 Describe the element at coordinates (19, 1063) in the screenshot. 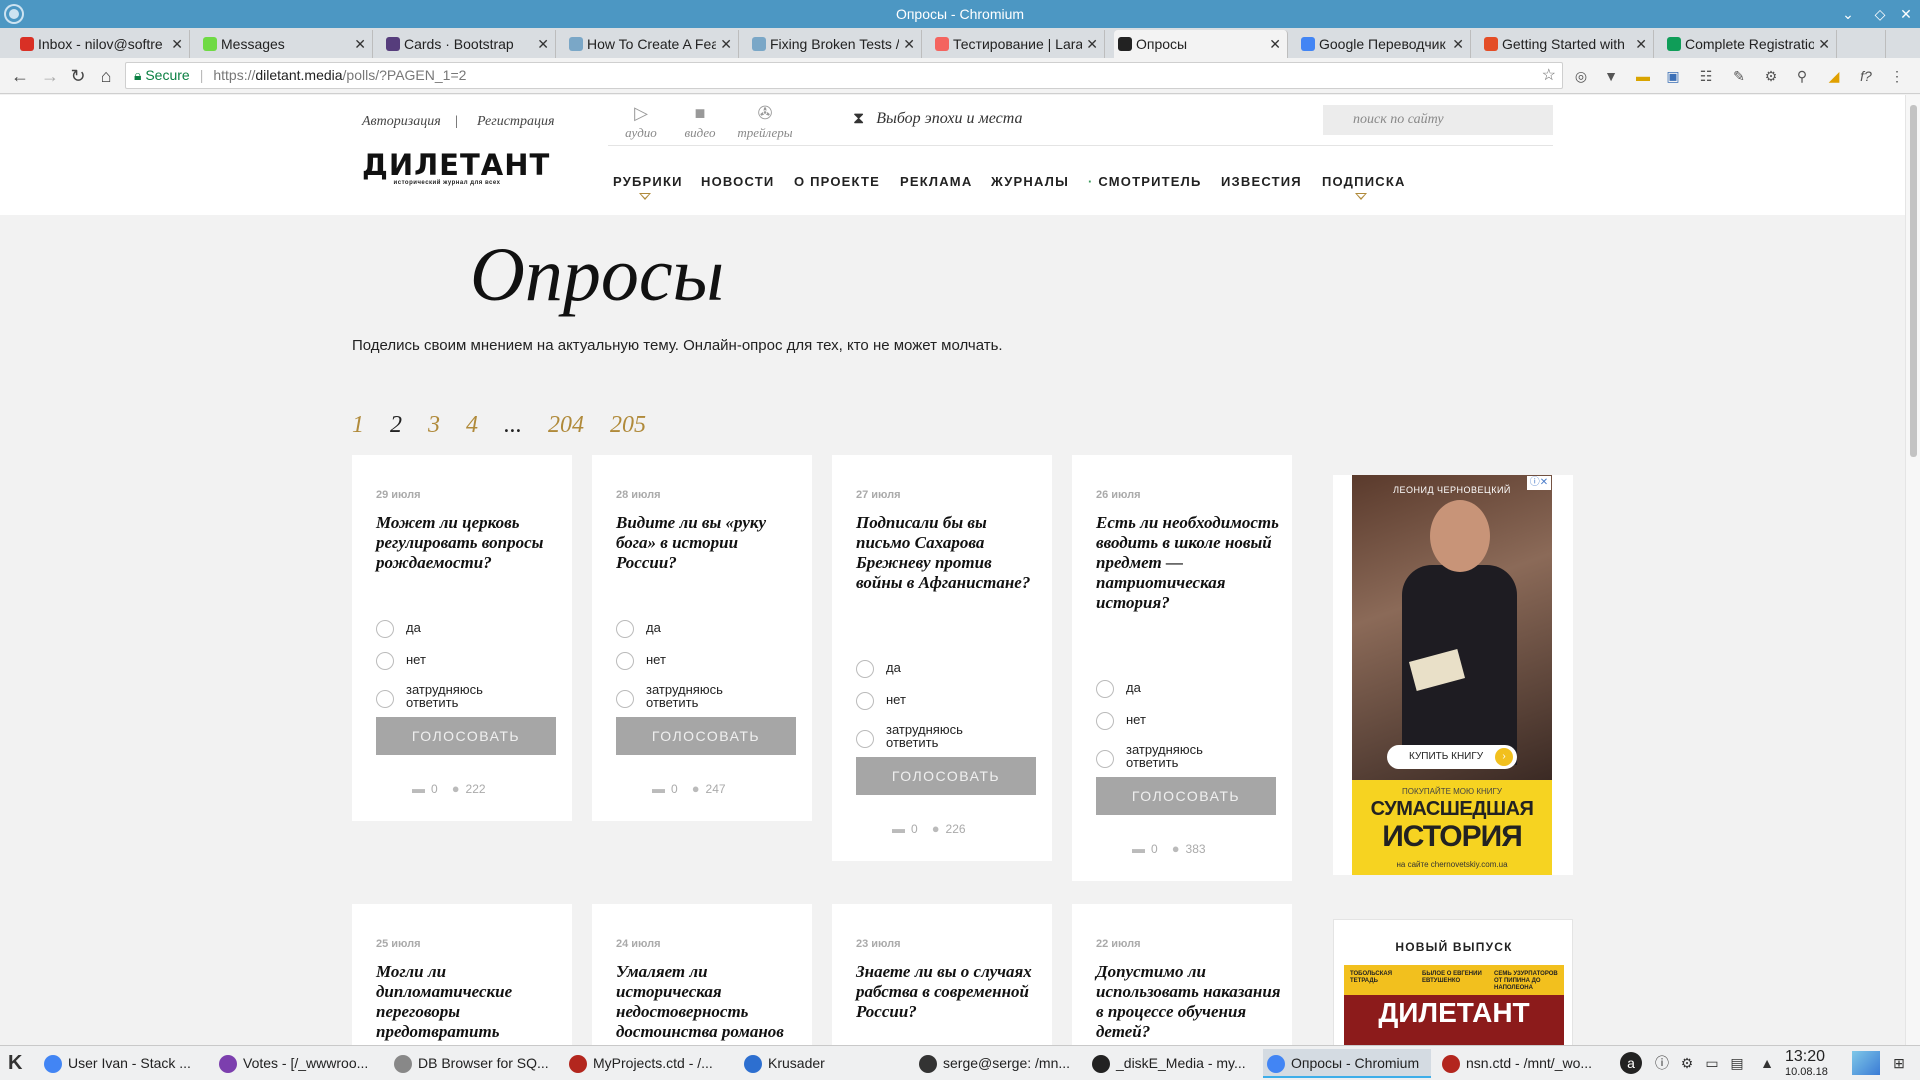

I see `kde-menu-icon: K` at that location.